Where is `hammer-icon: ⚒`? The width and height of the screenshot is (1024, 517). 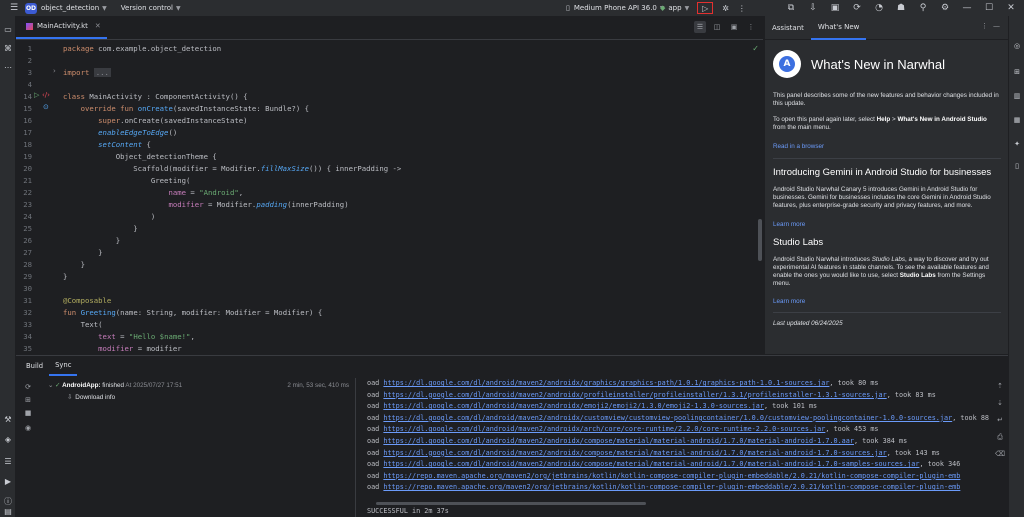
hammer-icon: ⚒ is located at coordinates (8, 420).